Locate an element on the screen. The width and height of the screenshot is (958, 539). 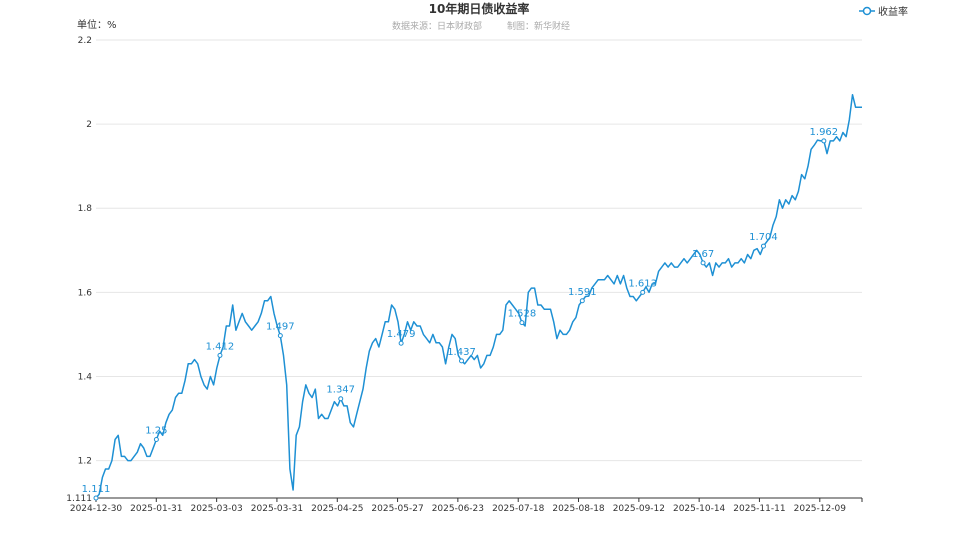
x-tick-label: 2024-12-30 is located at coordinates (96, 509).